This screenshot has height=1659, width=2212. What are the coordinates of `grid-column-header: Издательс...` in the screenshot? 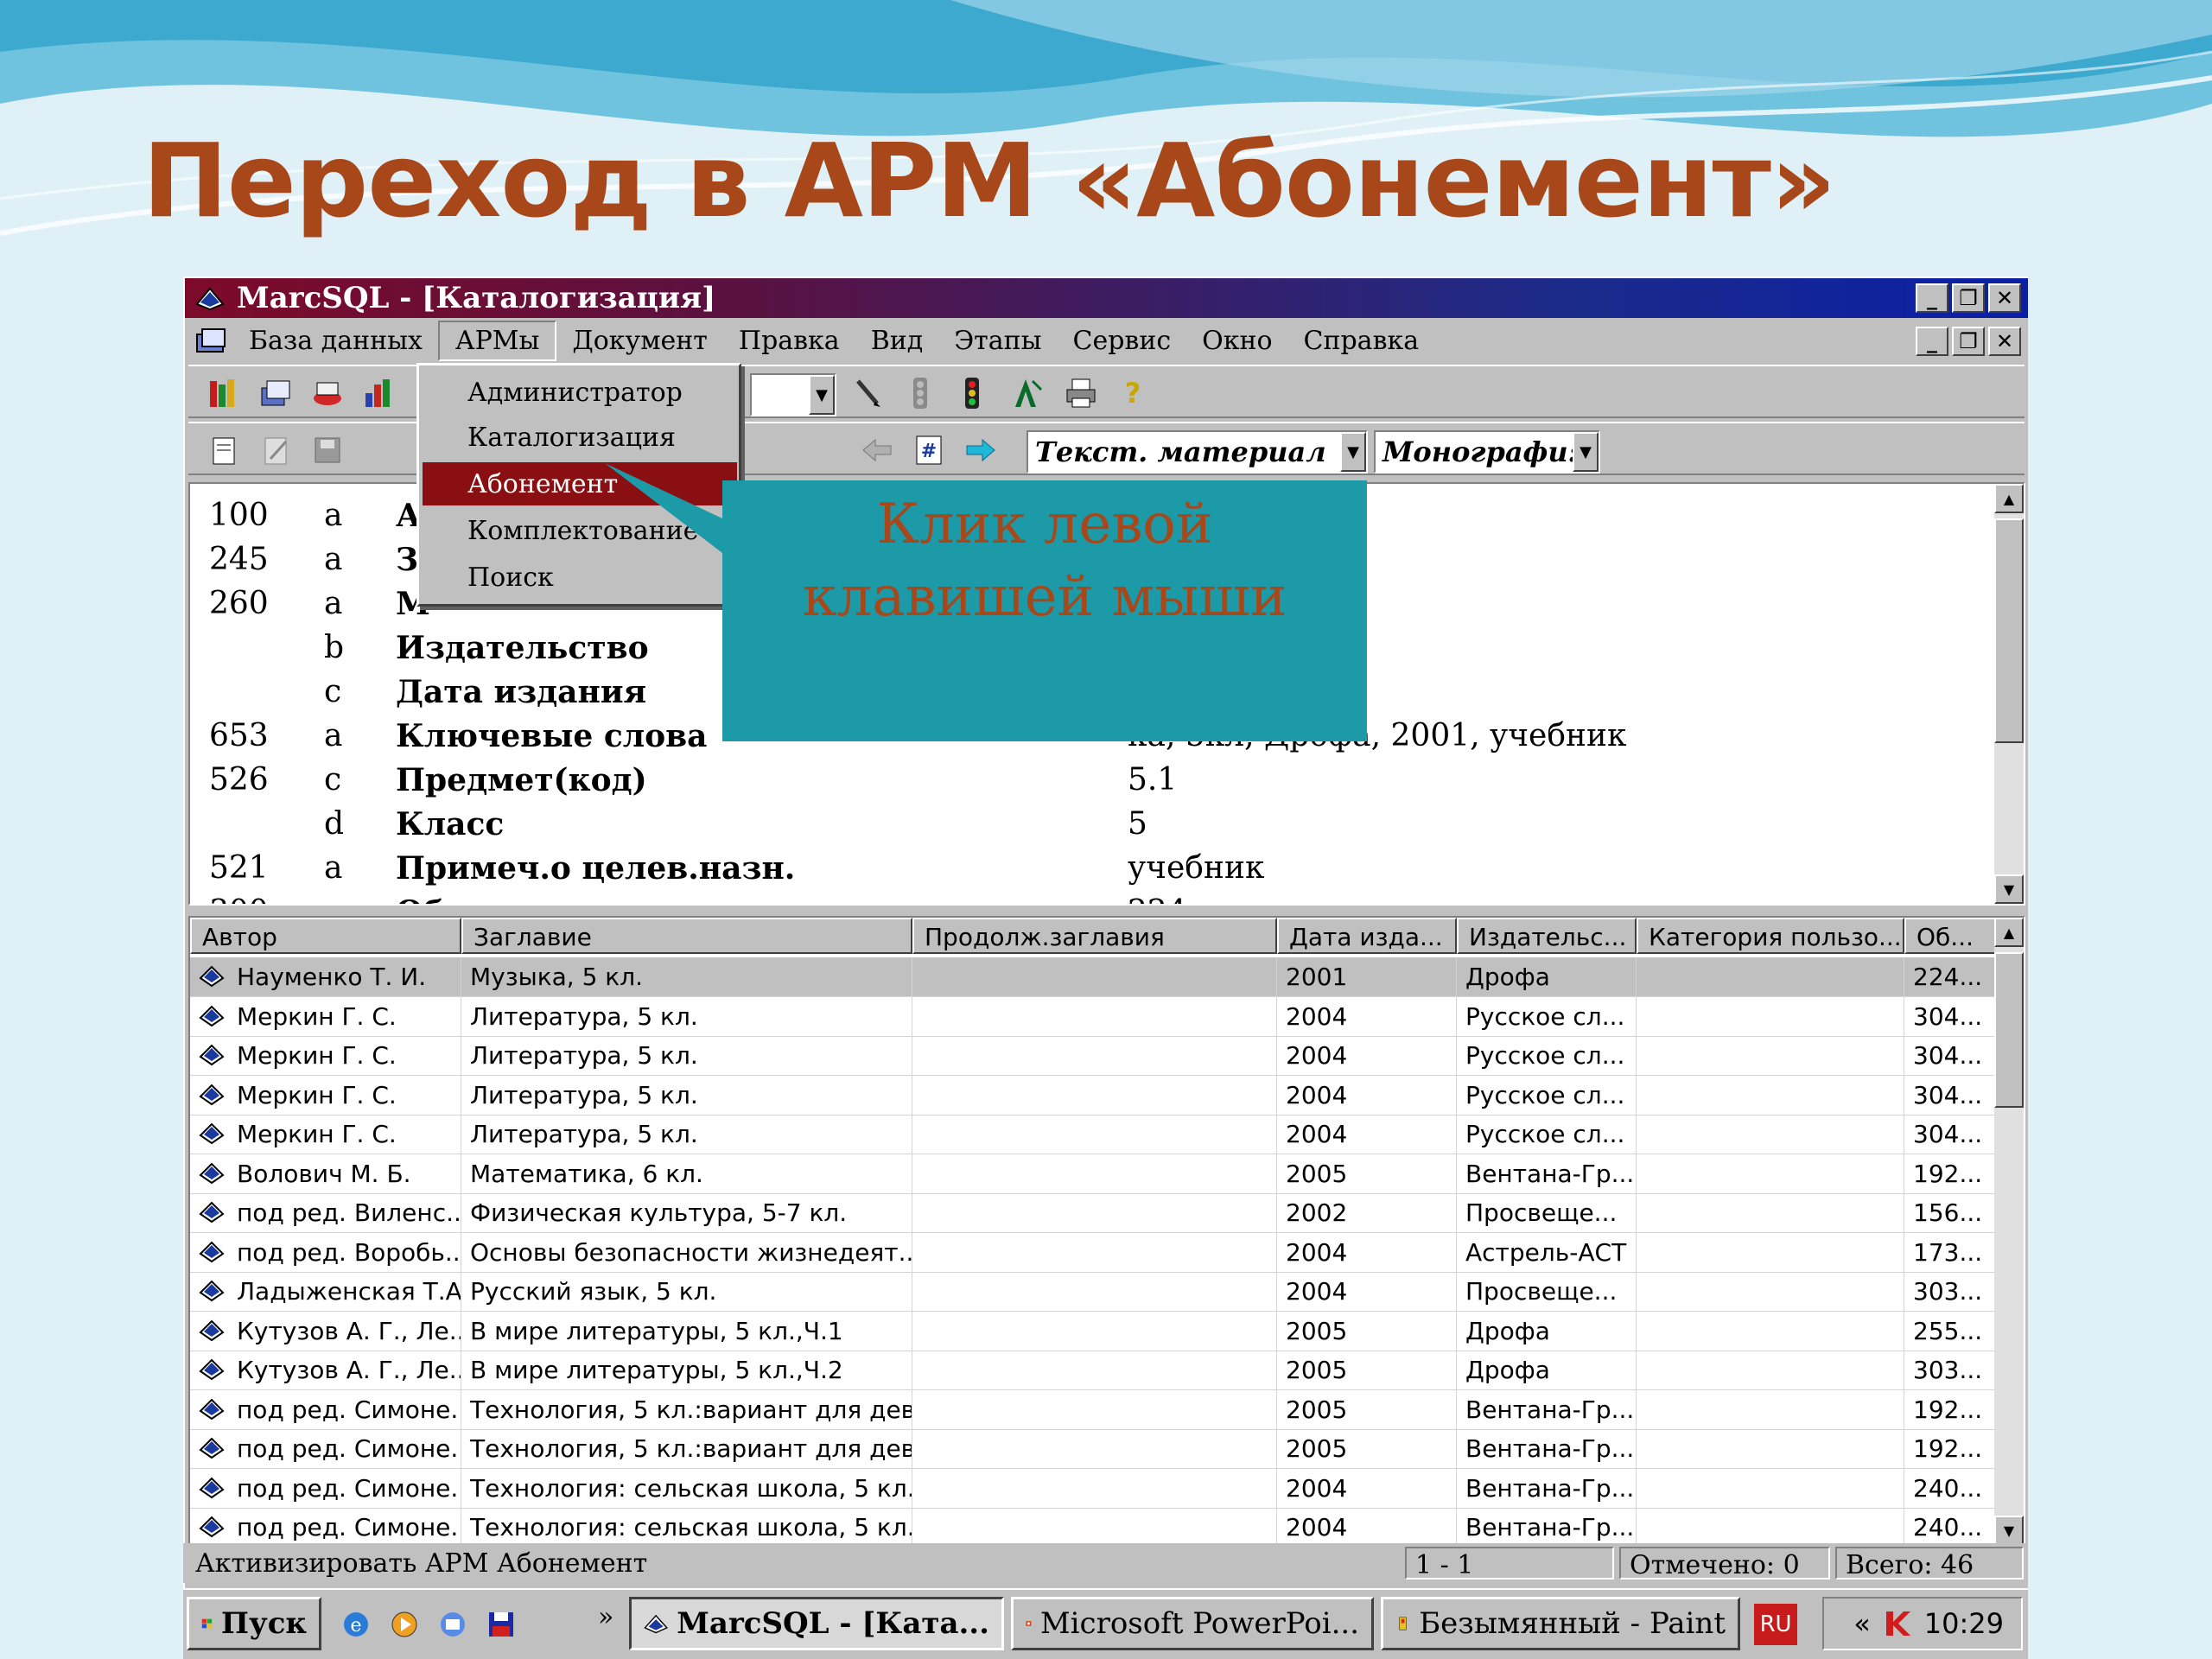 It's located at (1547, 936).